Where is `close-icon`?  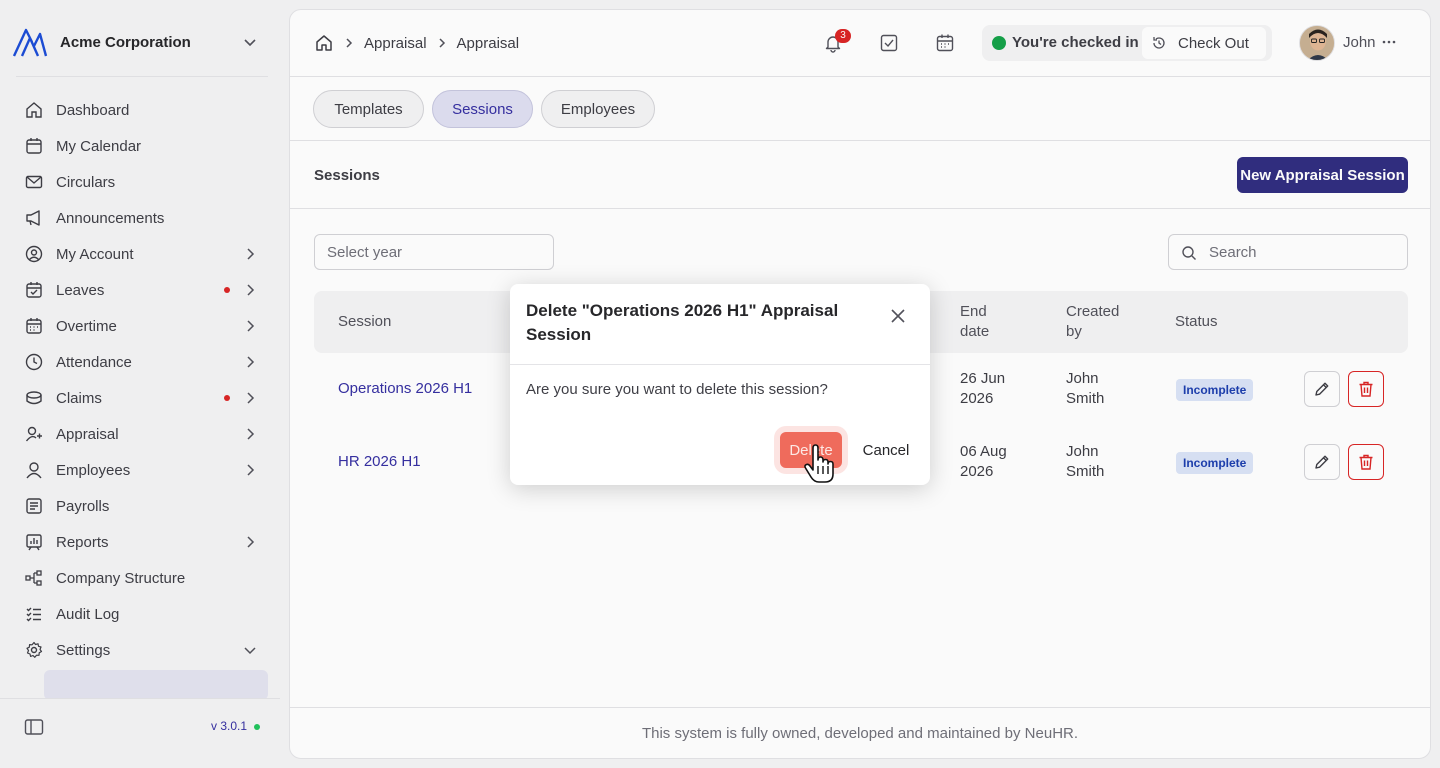
close-icon is located at coordinates (898, 316).